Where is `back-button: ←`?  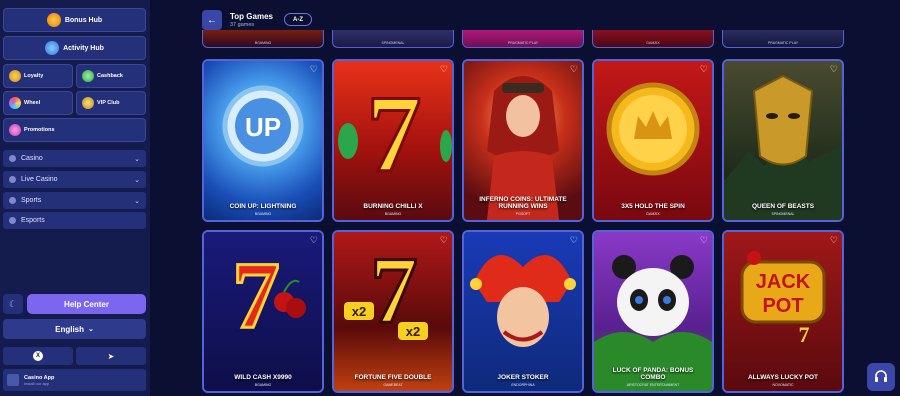
back-button: ← is located at coordinates (212, 20).